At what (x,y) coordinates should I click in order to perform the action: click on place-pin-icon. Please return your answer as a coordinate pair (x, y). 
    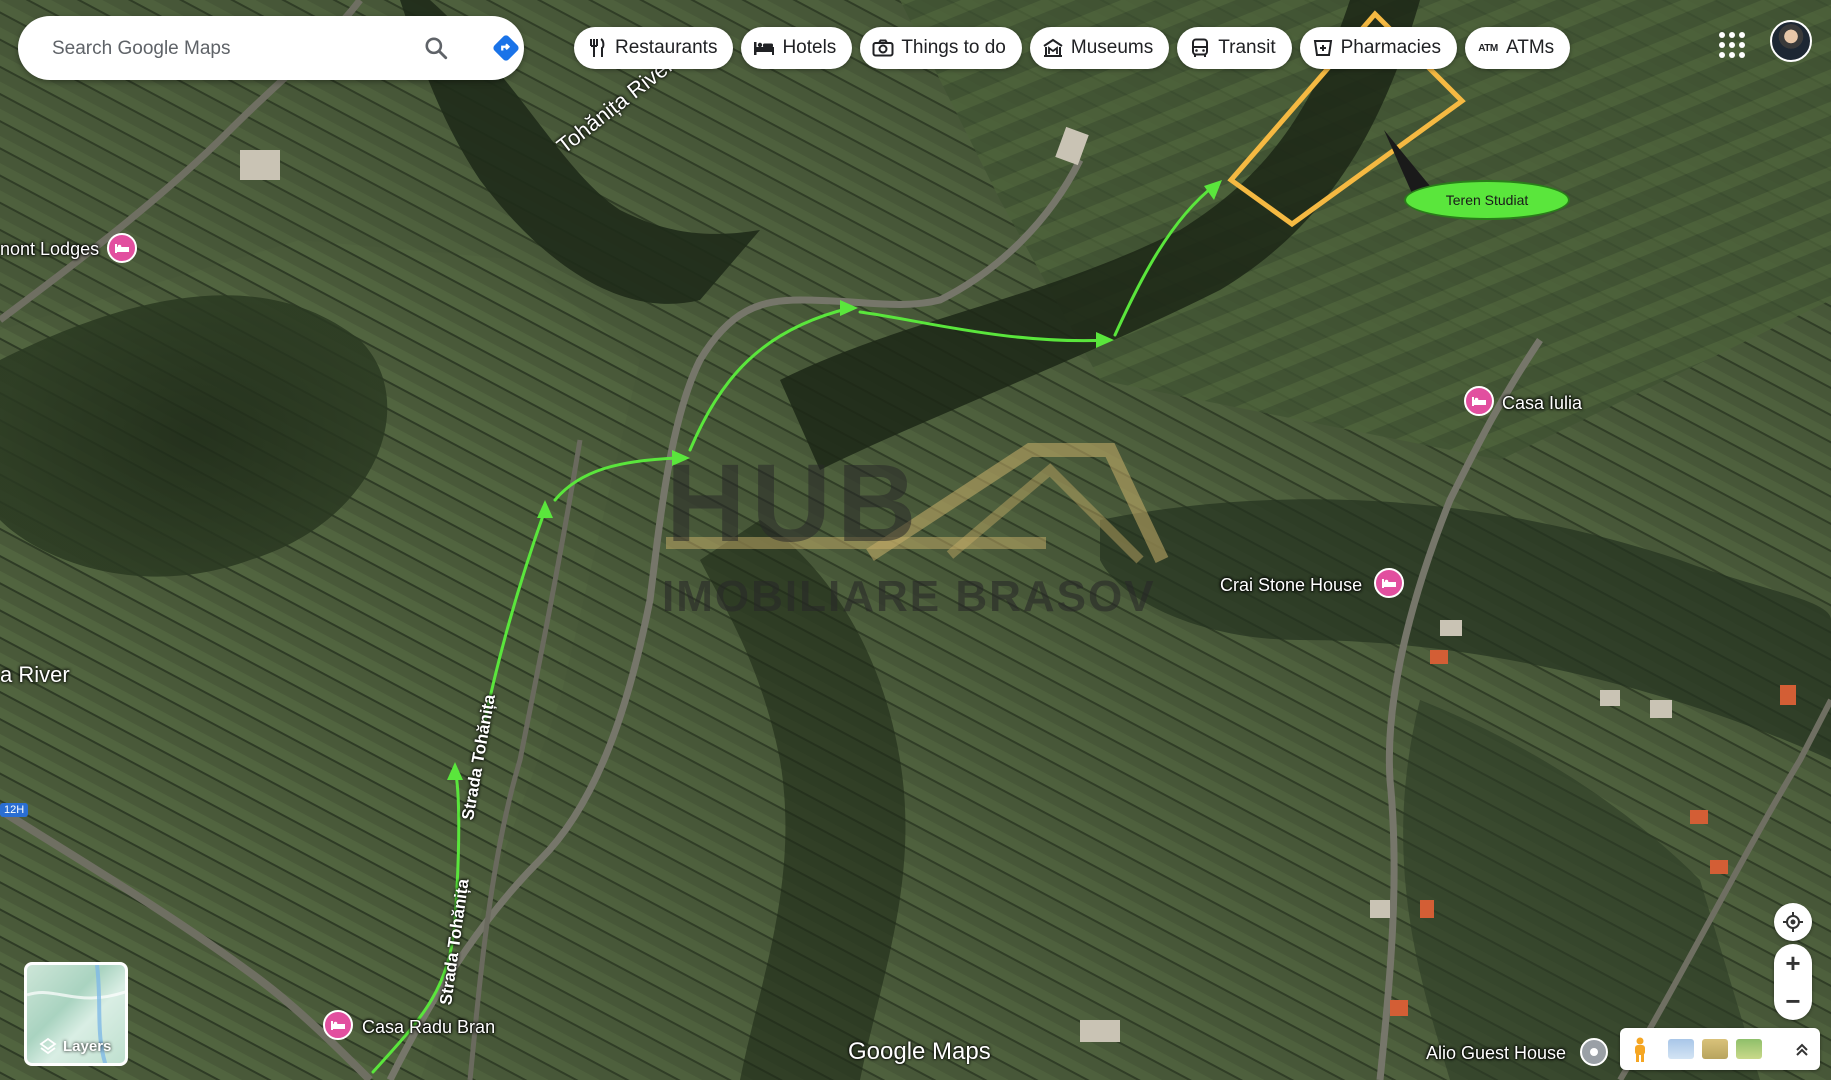
    Looking at the image, I should click on (1594, 1052).